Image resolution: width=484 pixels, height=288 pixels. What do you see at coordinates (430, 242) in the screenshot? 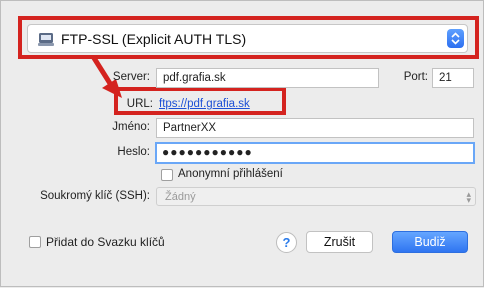
I see `ok-button: Budiž` at bounding box center [430, 242].